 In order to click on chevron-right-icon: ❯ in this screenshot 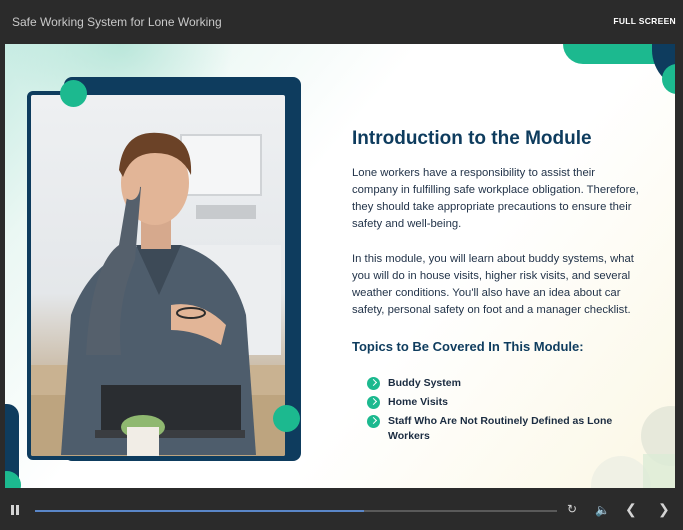, I will do `click(664, 509)`.